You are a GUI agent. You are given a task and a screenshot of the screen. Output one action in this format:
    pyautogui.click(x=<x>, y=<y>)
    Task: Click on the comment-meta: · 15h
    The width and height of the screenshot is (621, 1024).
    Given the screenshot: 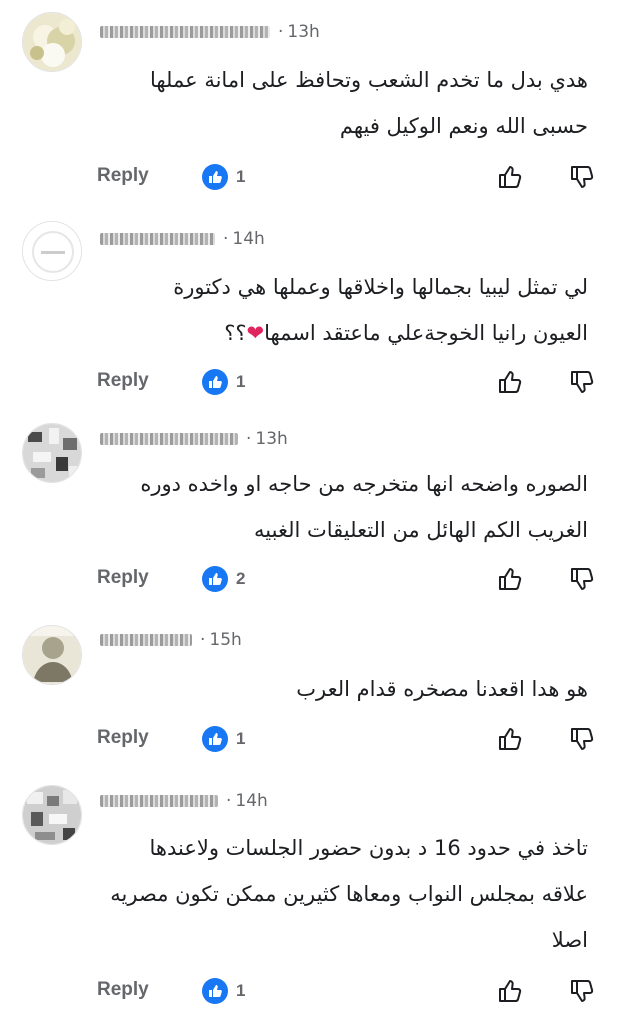 What is the action you would take?
    pyautogui.click(x=171, y=640)
    